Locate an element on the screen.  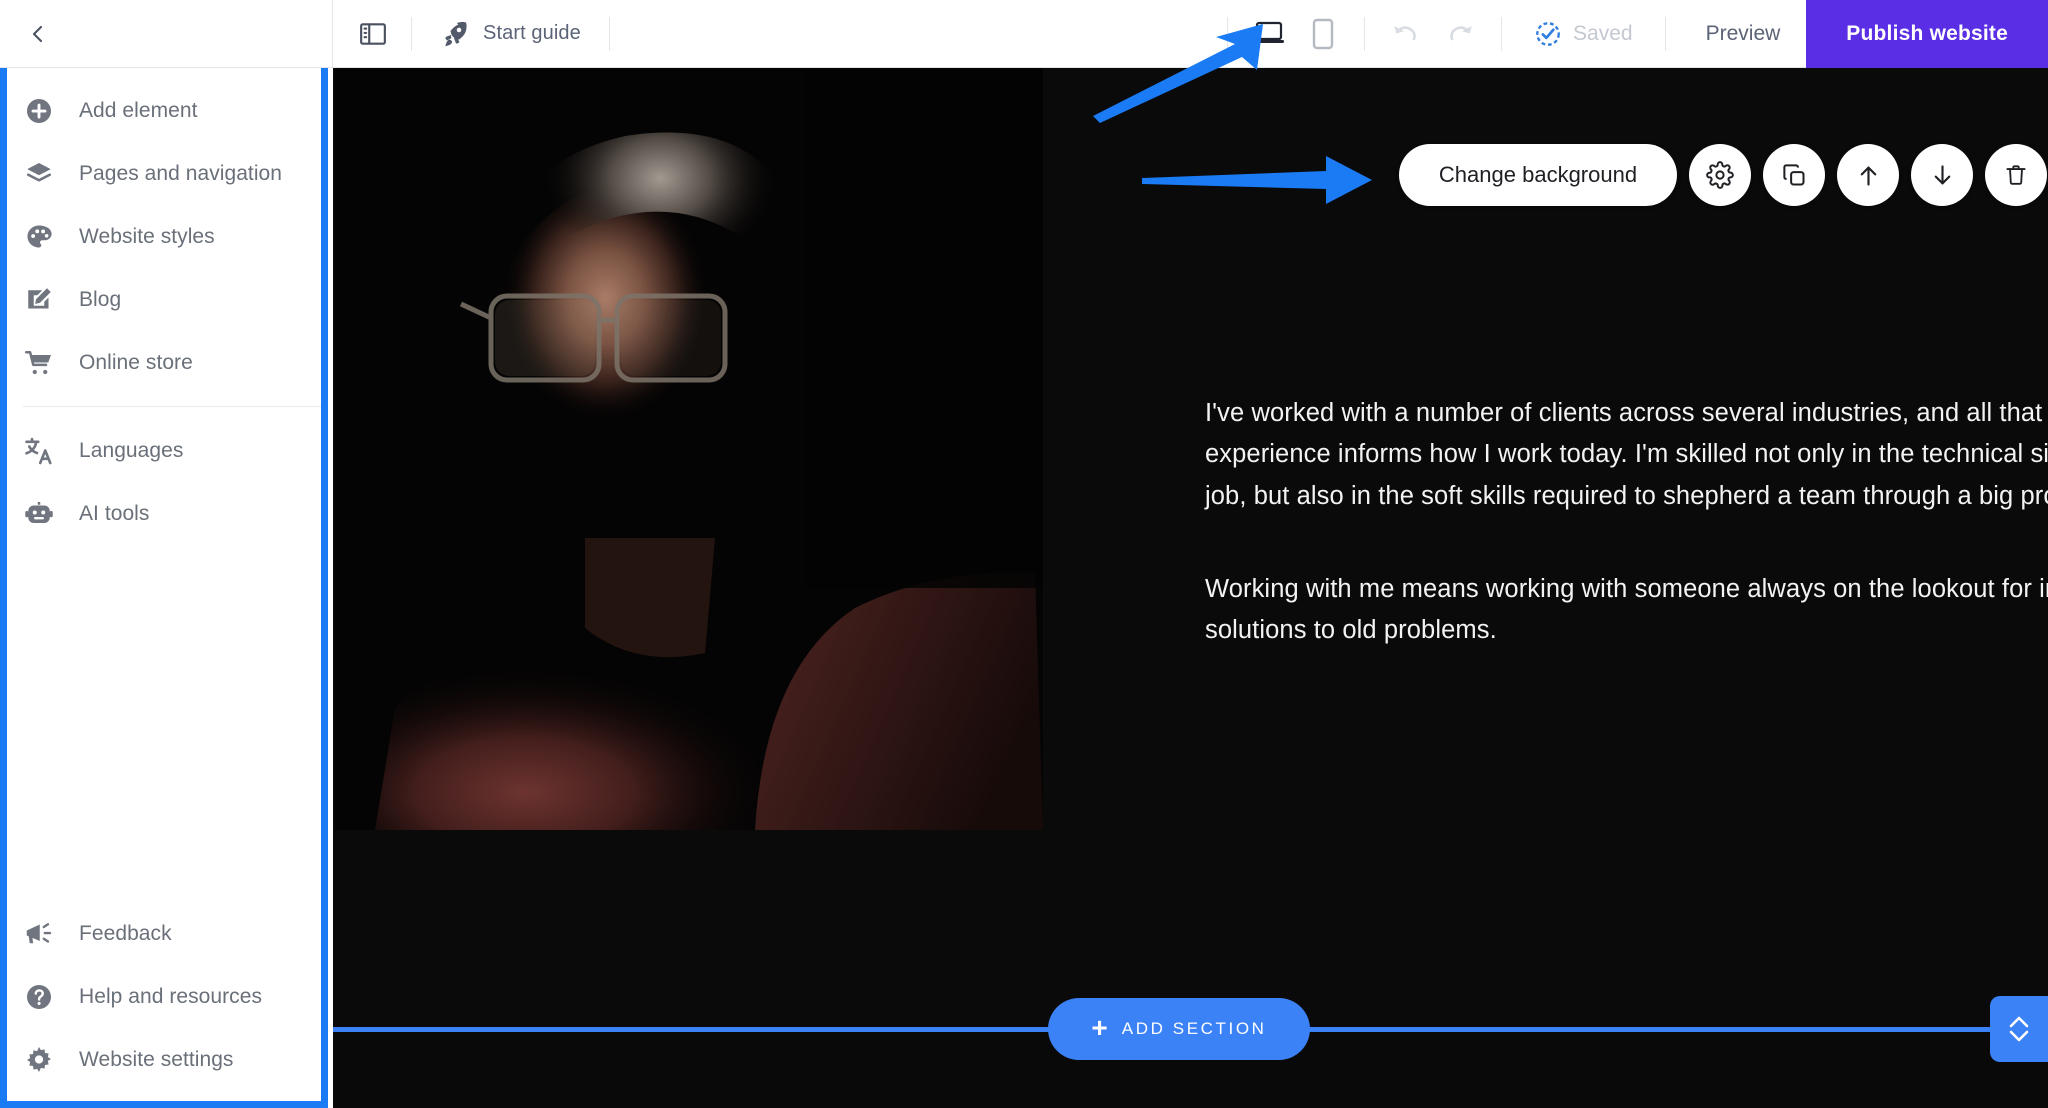
plus-circle-icon is located at coordinates (39, 111).